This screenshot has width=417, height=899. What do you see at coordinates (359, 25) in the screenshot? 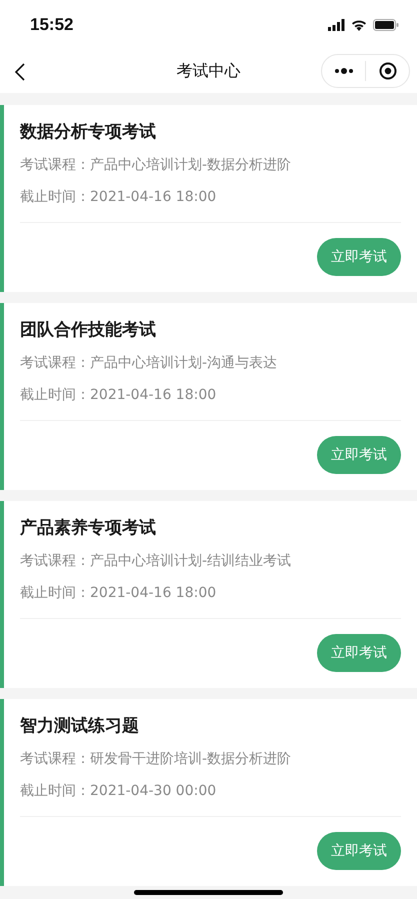
I see `wifi-icon` at bounding box center [359, 25].